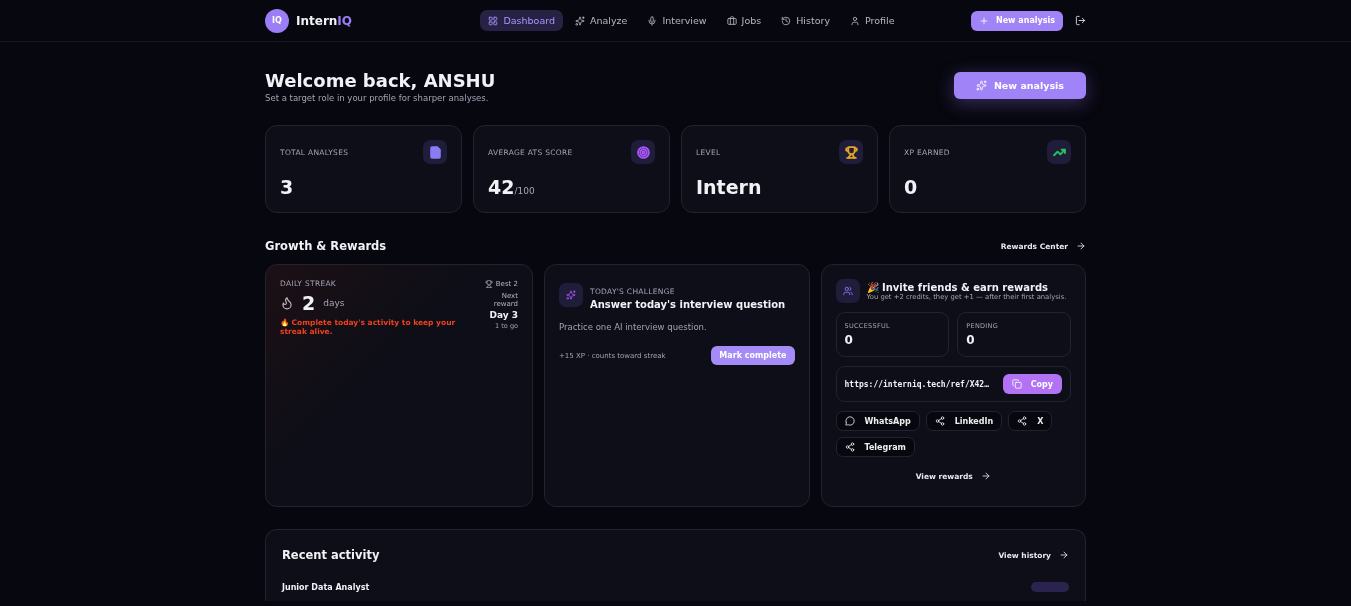 The width and height of the screenshot is (1351, 606). What do you see at coordinates (324, 20) in the screenshot?
I see `brand-name: InternIQ` at bounding box center [324, 20].